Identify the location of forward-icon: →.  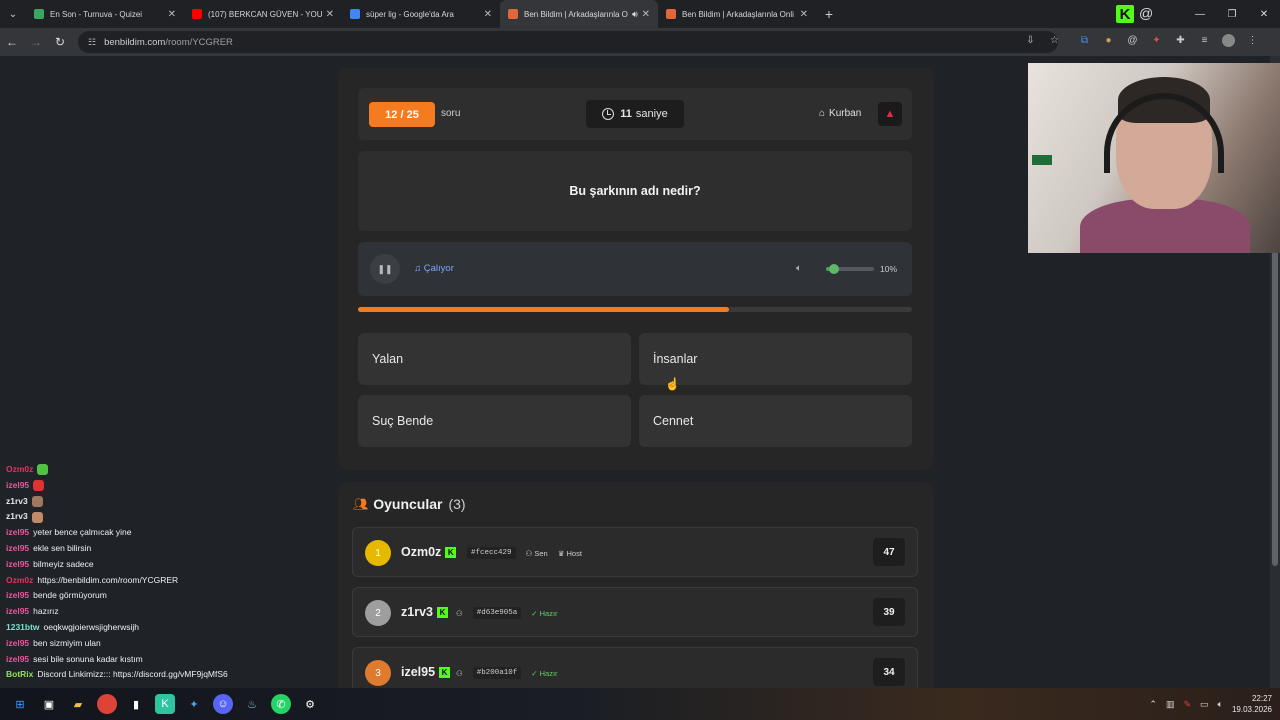
(36, 42).